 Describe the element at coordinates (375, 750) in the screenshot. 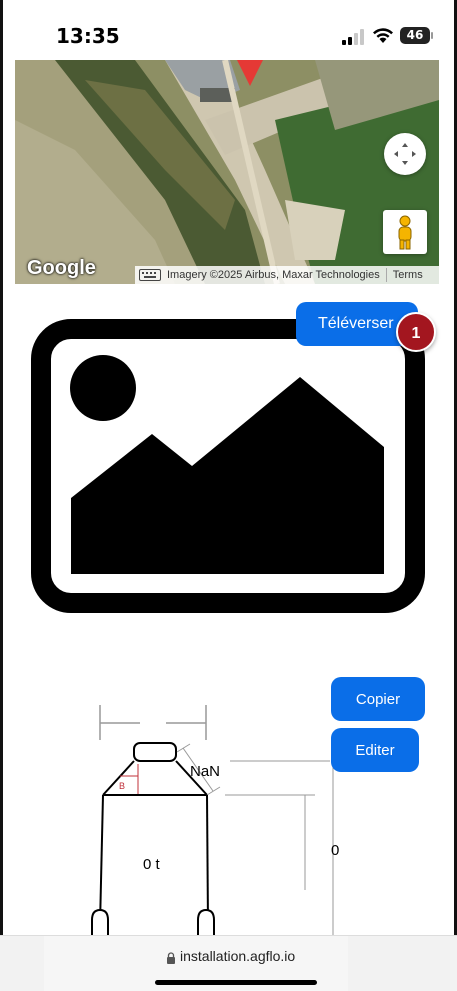

I see `edit-button: Editer` at that location.